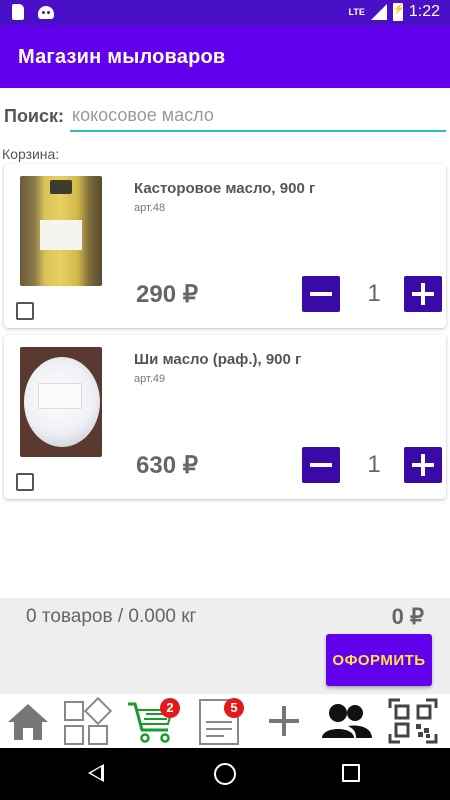  What do you see at coordinates (31, 154) in the screenshot?
I see `cart-heading: Корзина:` at bounding box center [31, 154].